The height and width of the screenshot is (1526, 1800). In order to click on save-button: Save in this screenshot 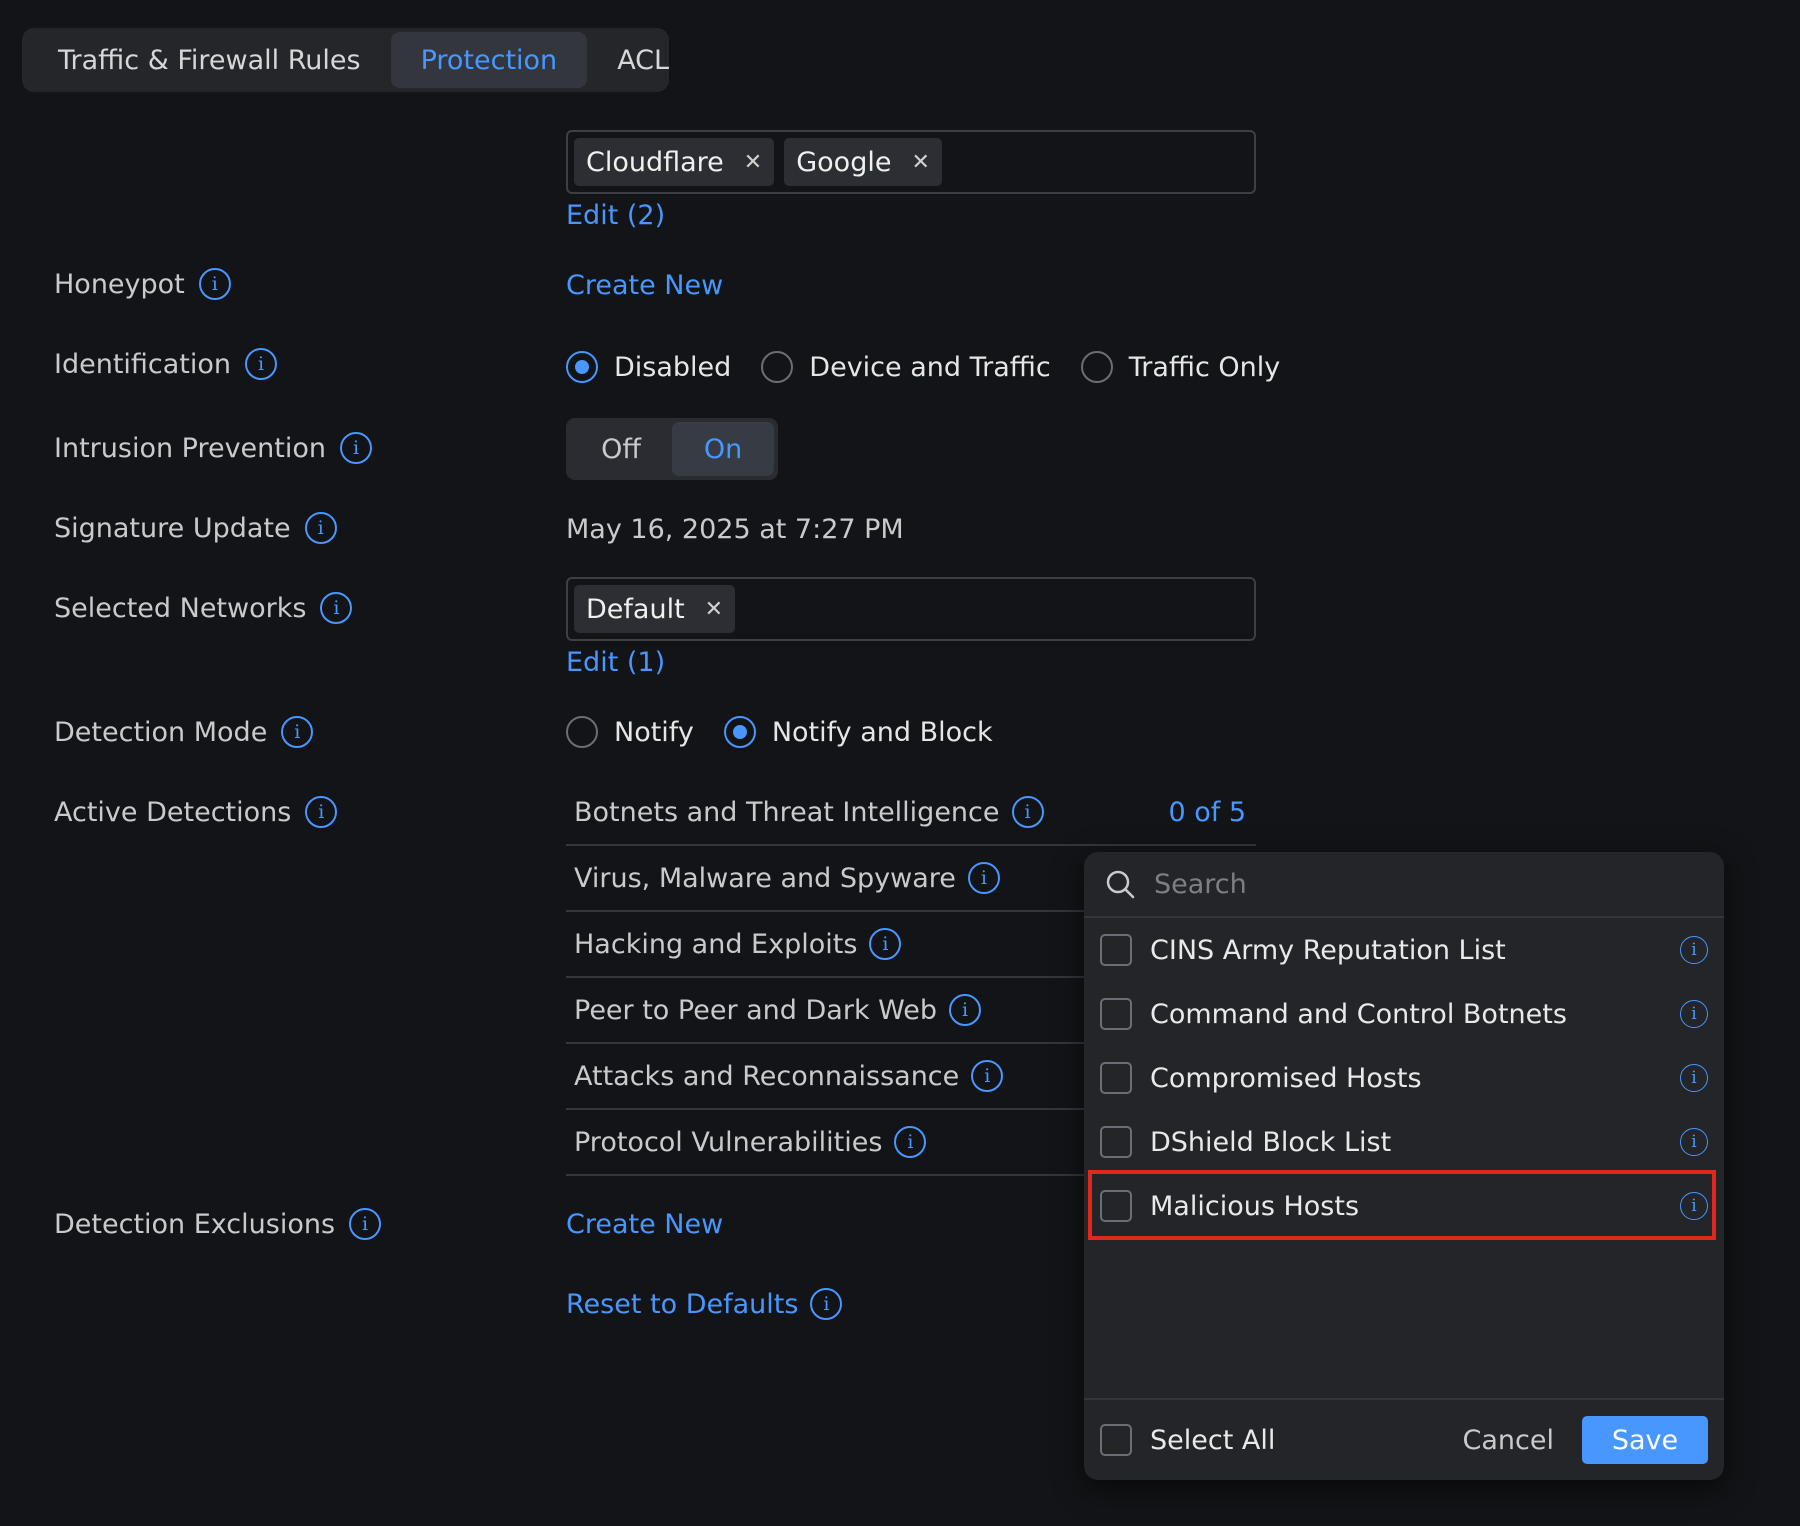, I will do `click(1645, 1440)`.